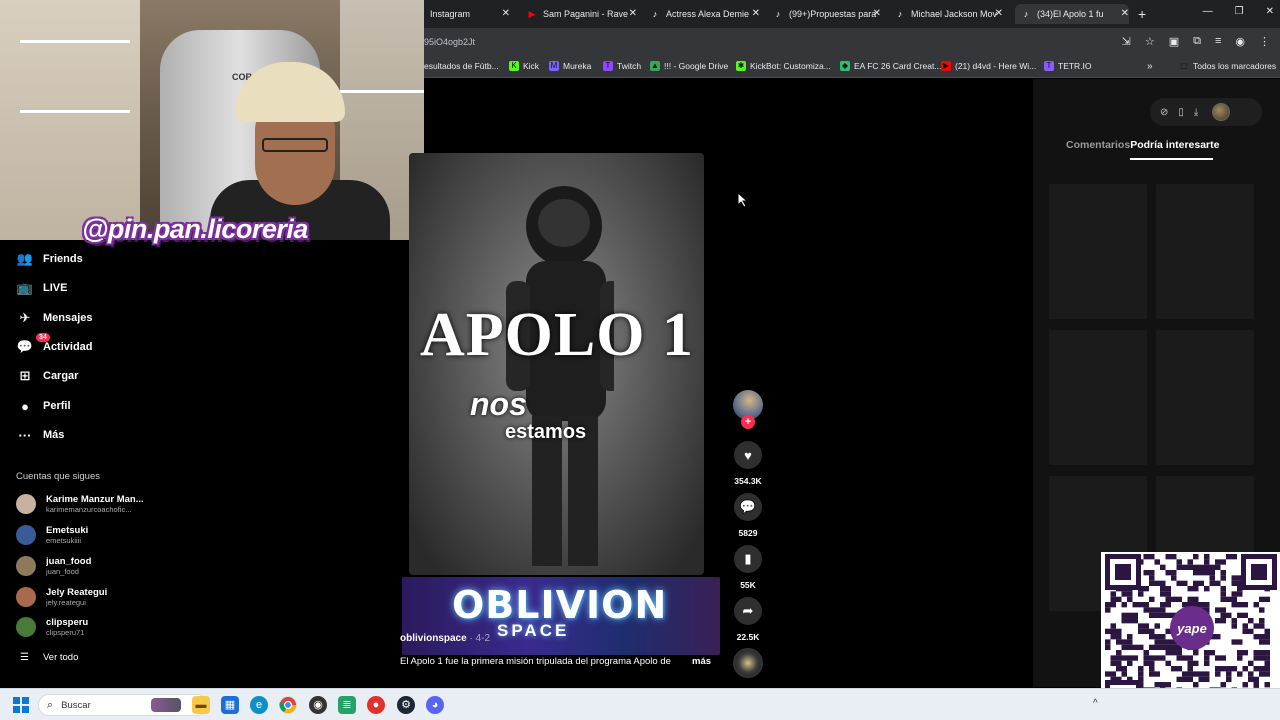 The height and width of the screenshot is (720, 1280). What do you see at coordinates (288, 705) in the screenshot?
I see `chrome-icon` at bounding box center [288, 705].